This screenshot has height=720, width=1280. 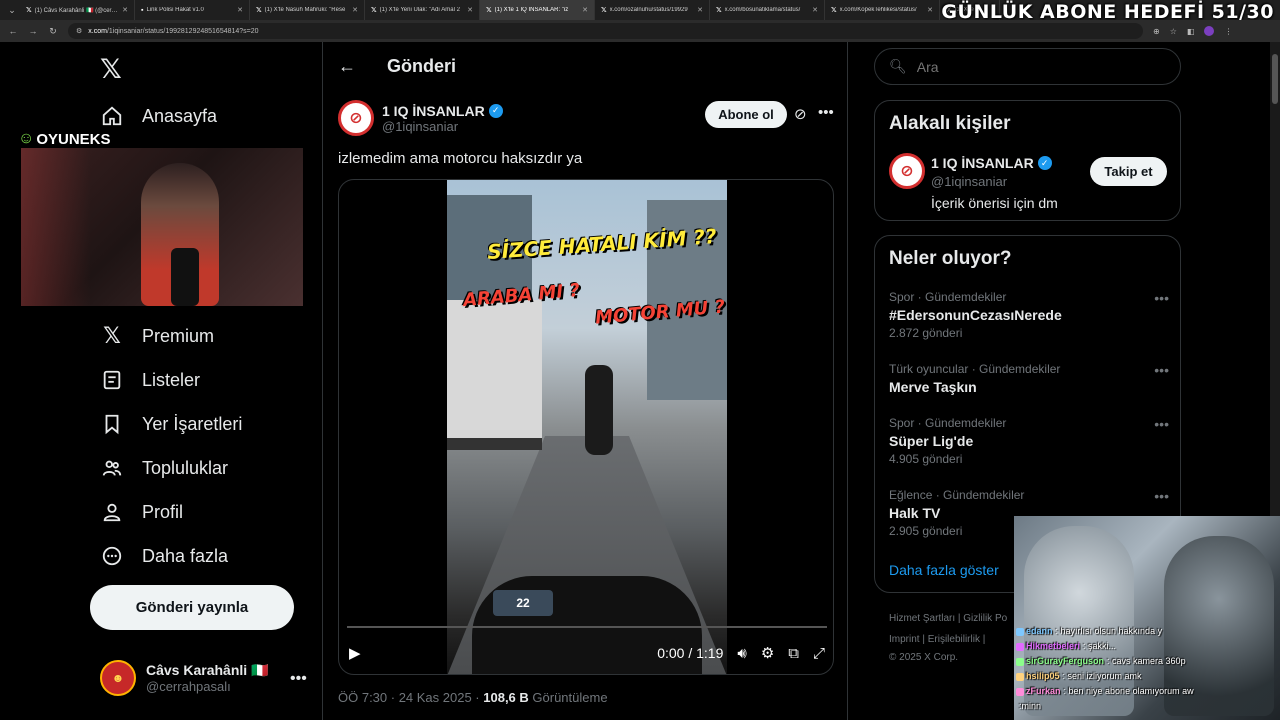 I want to click on nav-communities: Topluluklar, so click(x=164, y=468).